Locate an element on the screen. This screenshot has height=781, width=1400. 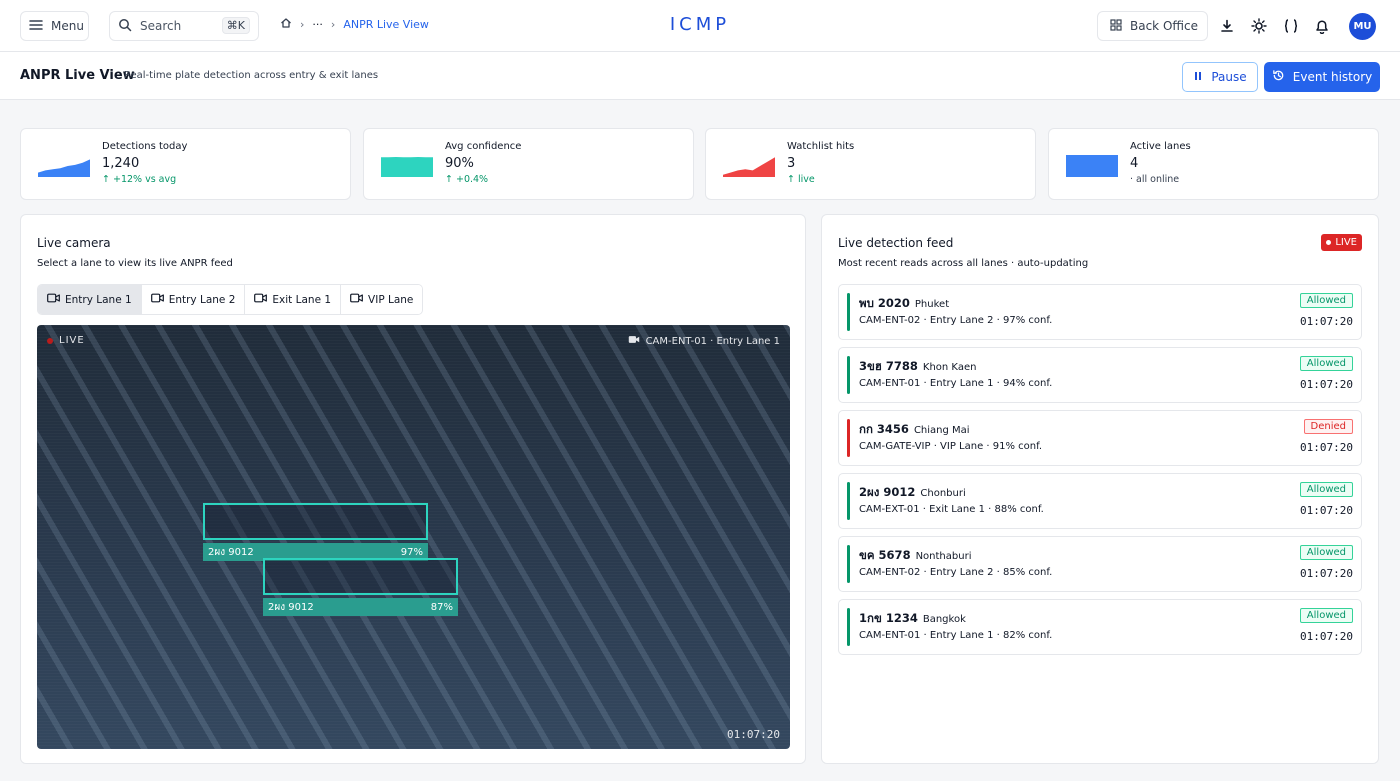
plate-number: พบ 2020 is located at coordinates (884, 303).